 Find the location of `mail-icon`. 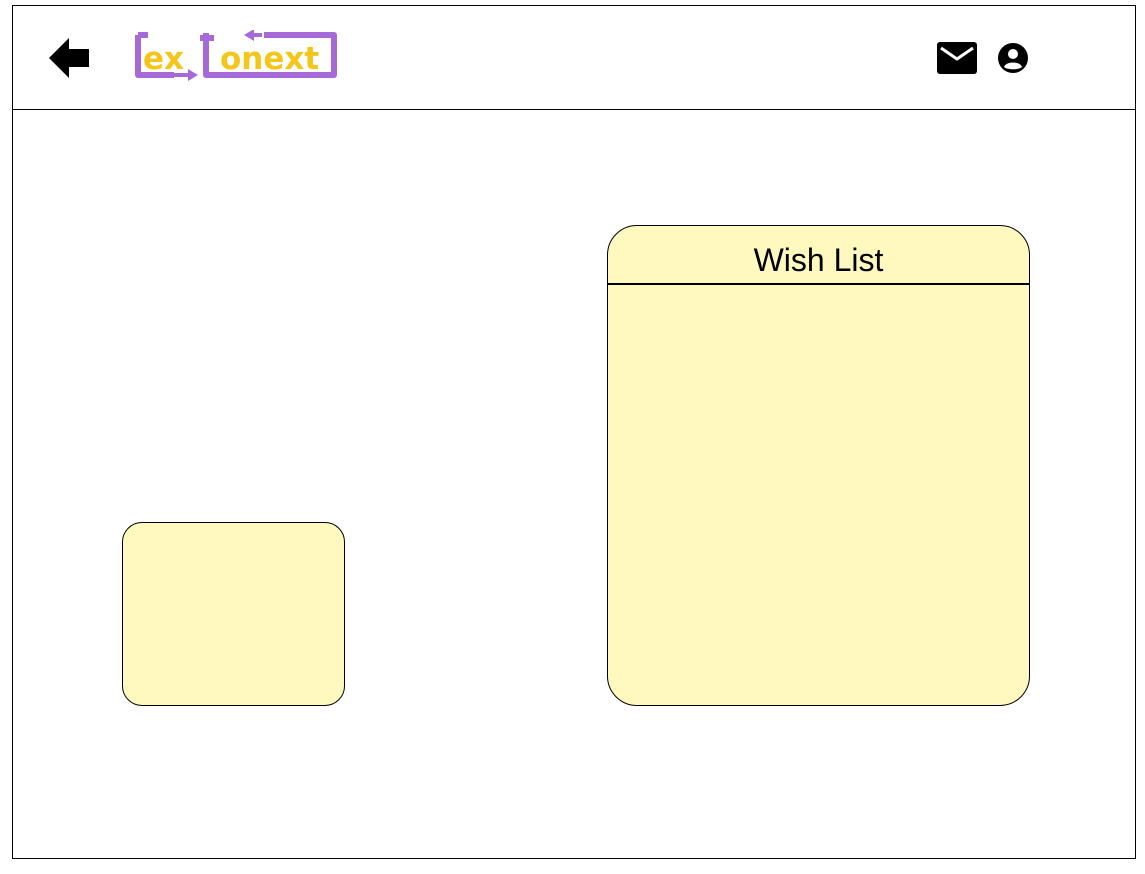

mail-icon is located at coordinates (957, 58).